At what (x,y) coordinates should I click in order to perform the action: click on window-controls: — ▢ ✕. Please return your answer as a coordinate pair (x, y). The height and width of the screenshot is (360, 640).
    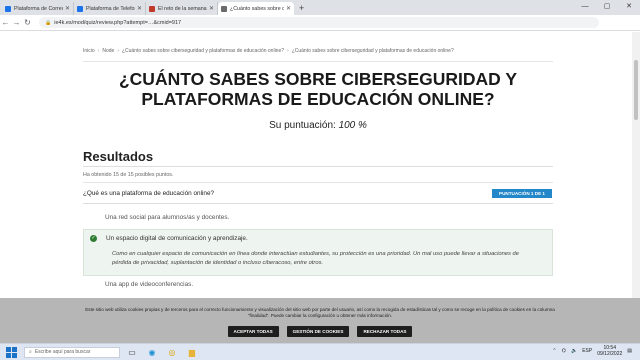
    Looking at the image, I should click on (607, 7).